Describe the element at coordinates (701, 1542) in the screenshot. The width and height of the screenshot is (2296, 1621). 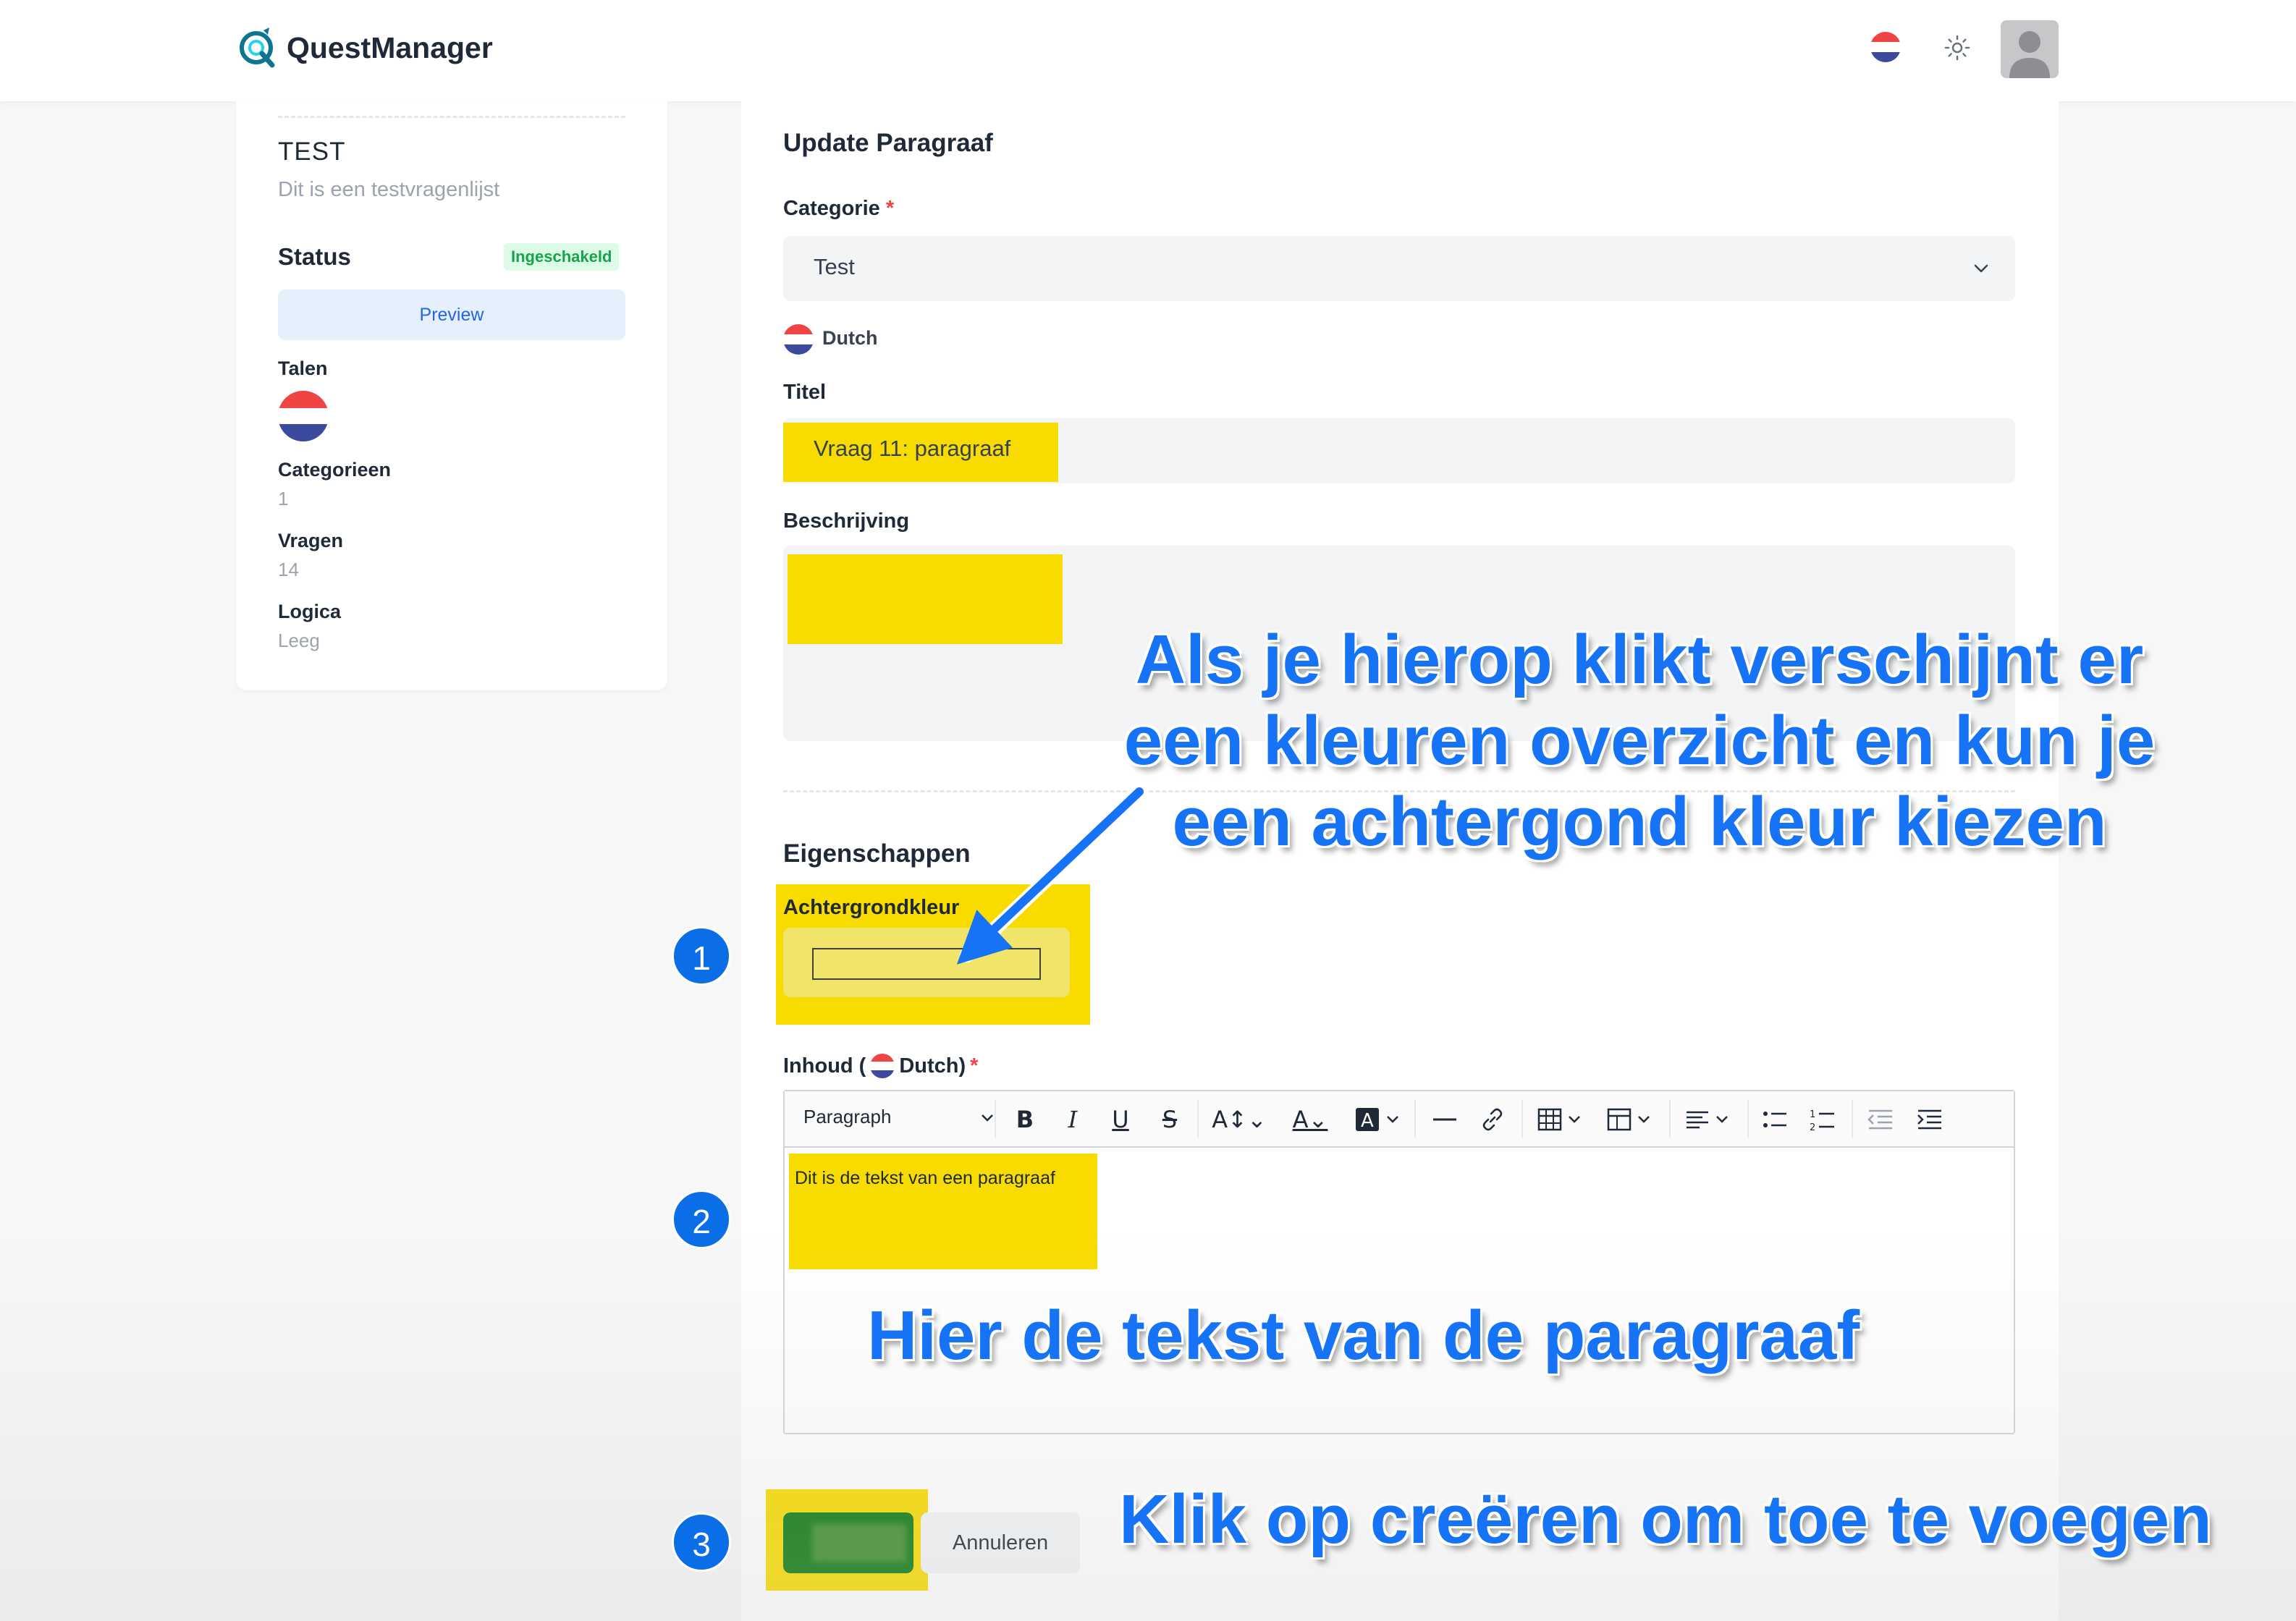
I see `step-badge-3: 3` at that location.